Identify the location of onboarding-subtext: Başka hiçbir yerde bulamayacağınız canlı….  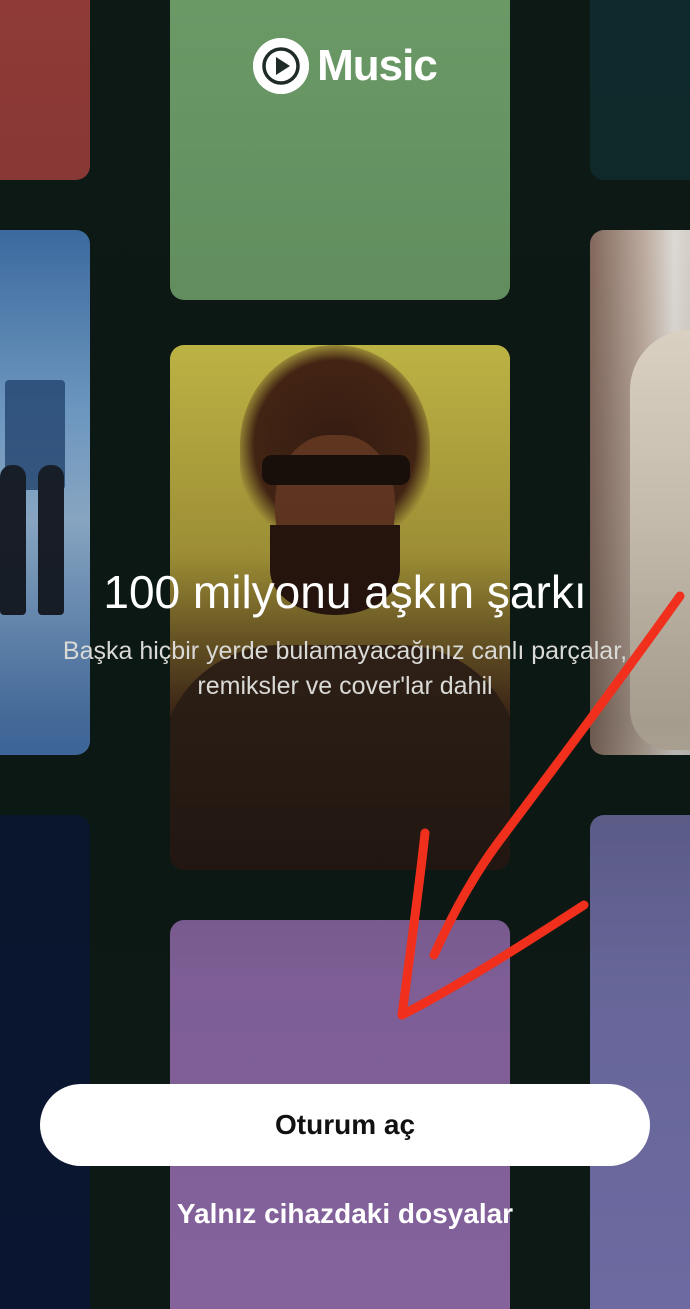
(345, 668).